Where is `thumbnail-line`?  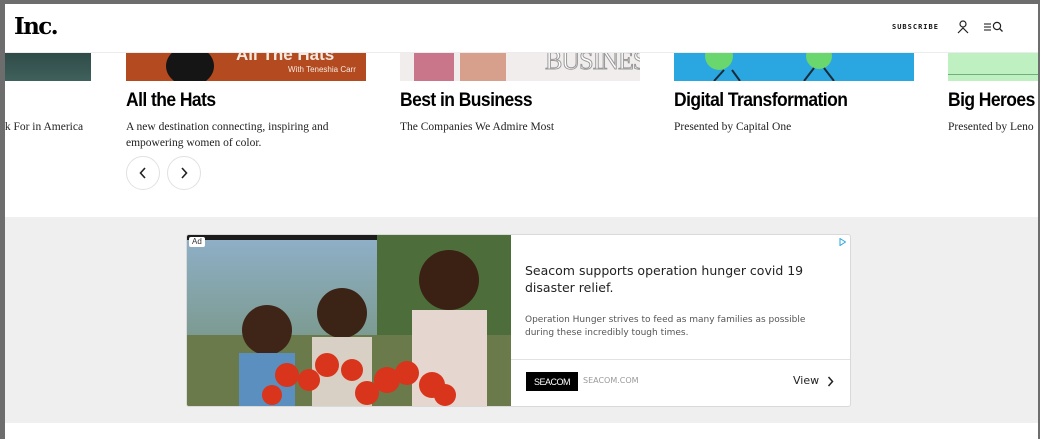
thumbnail-line is located at coordinates (993, 74).